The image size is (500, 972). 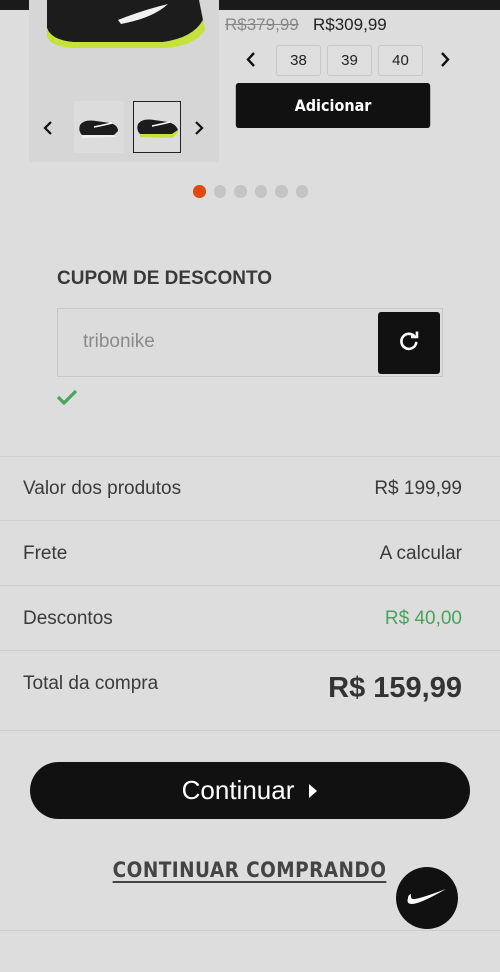 I want to click on check-icon, so click(x=67, y=399).